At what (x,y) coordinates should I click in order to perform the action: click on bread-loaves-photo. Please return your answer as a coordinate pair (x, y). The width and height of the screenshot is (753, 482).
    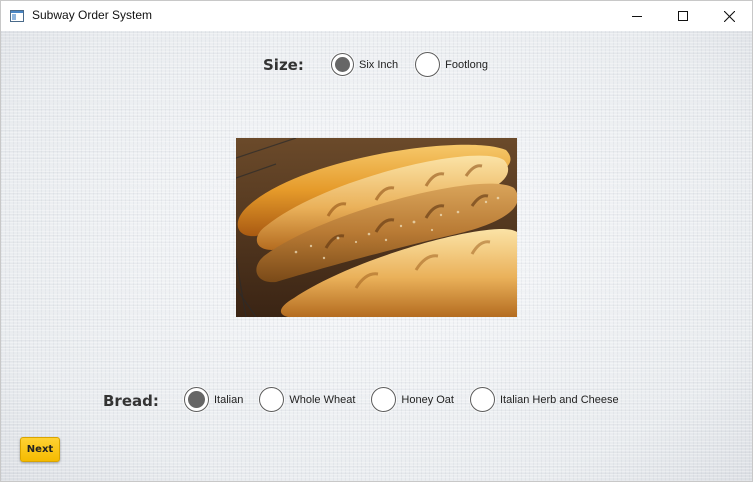
    Looking at the image, I should click on (376, 227).